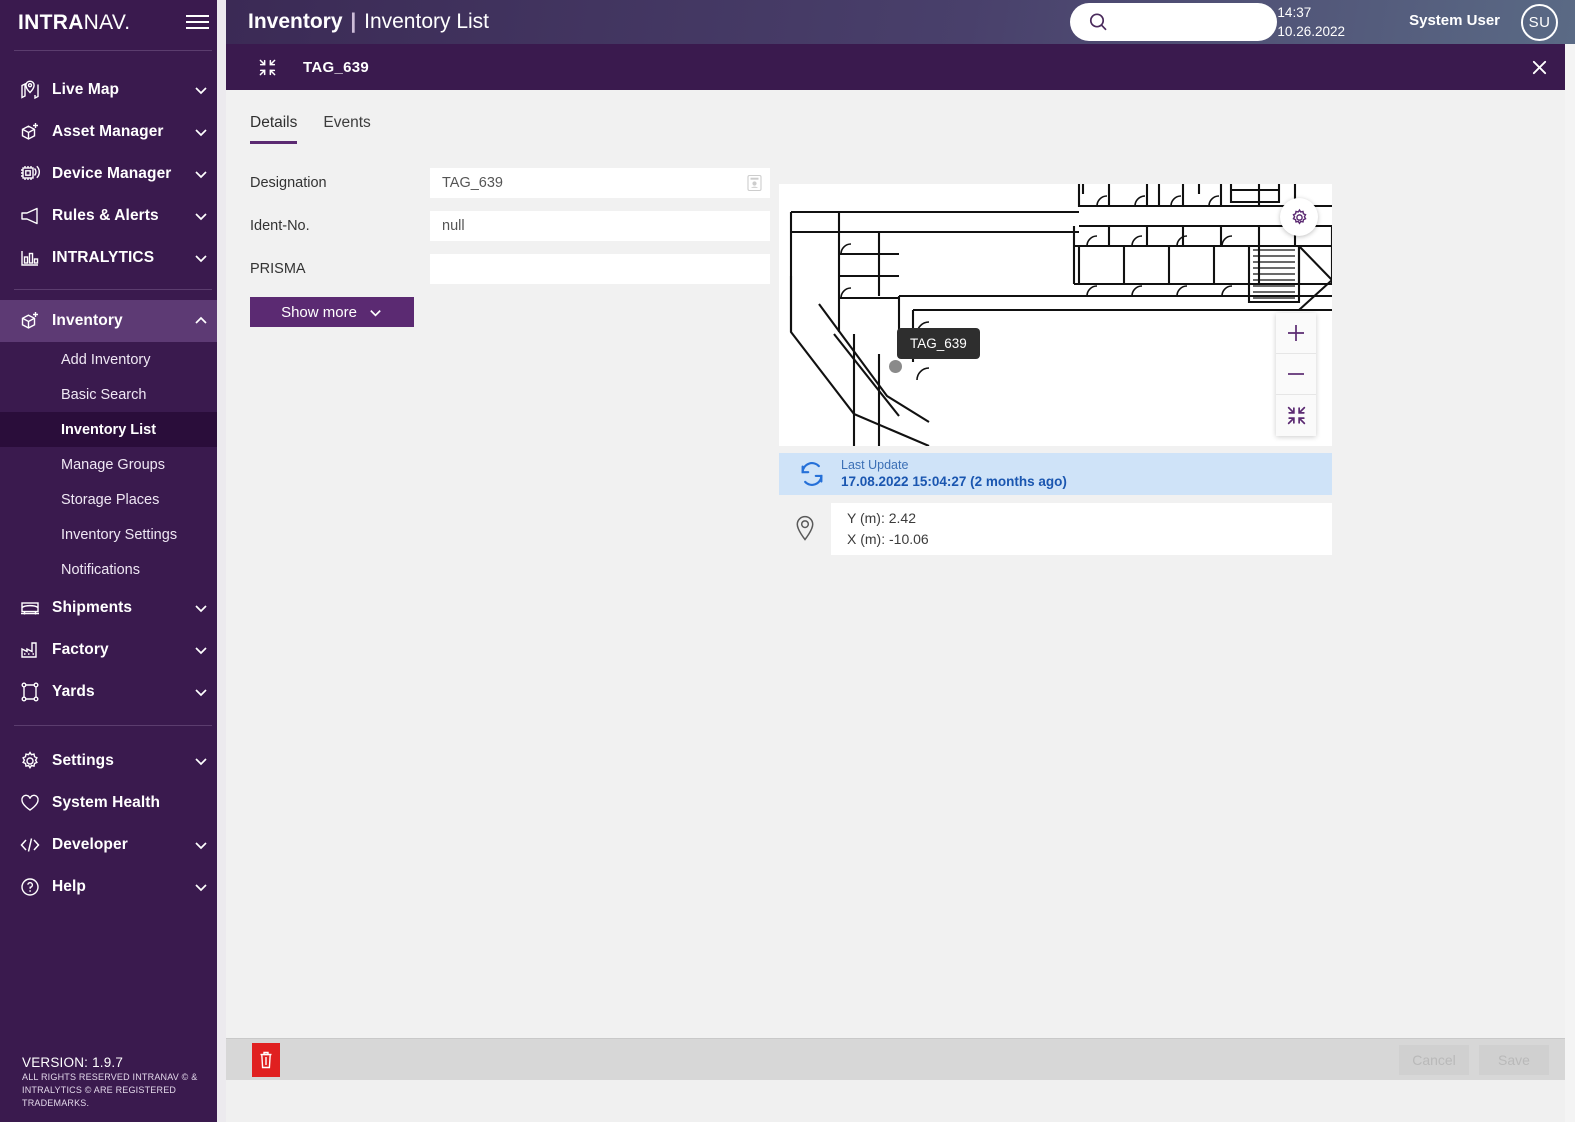 The image size is (1575, 1122). I want to click on truck-icon, so click(35, 608).